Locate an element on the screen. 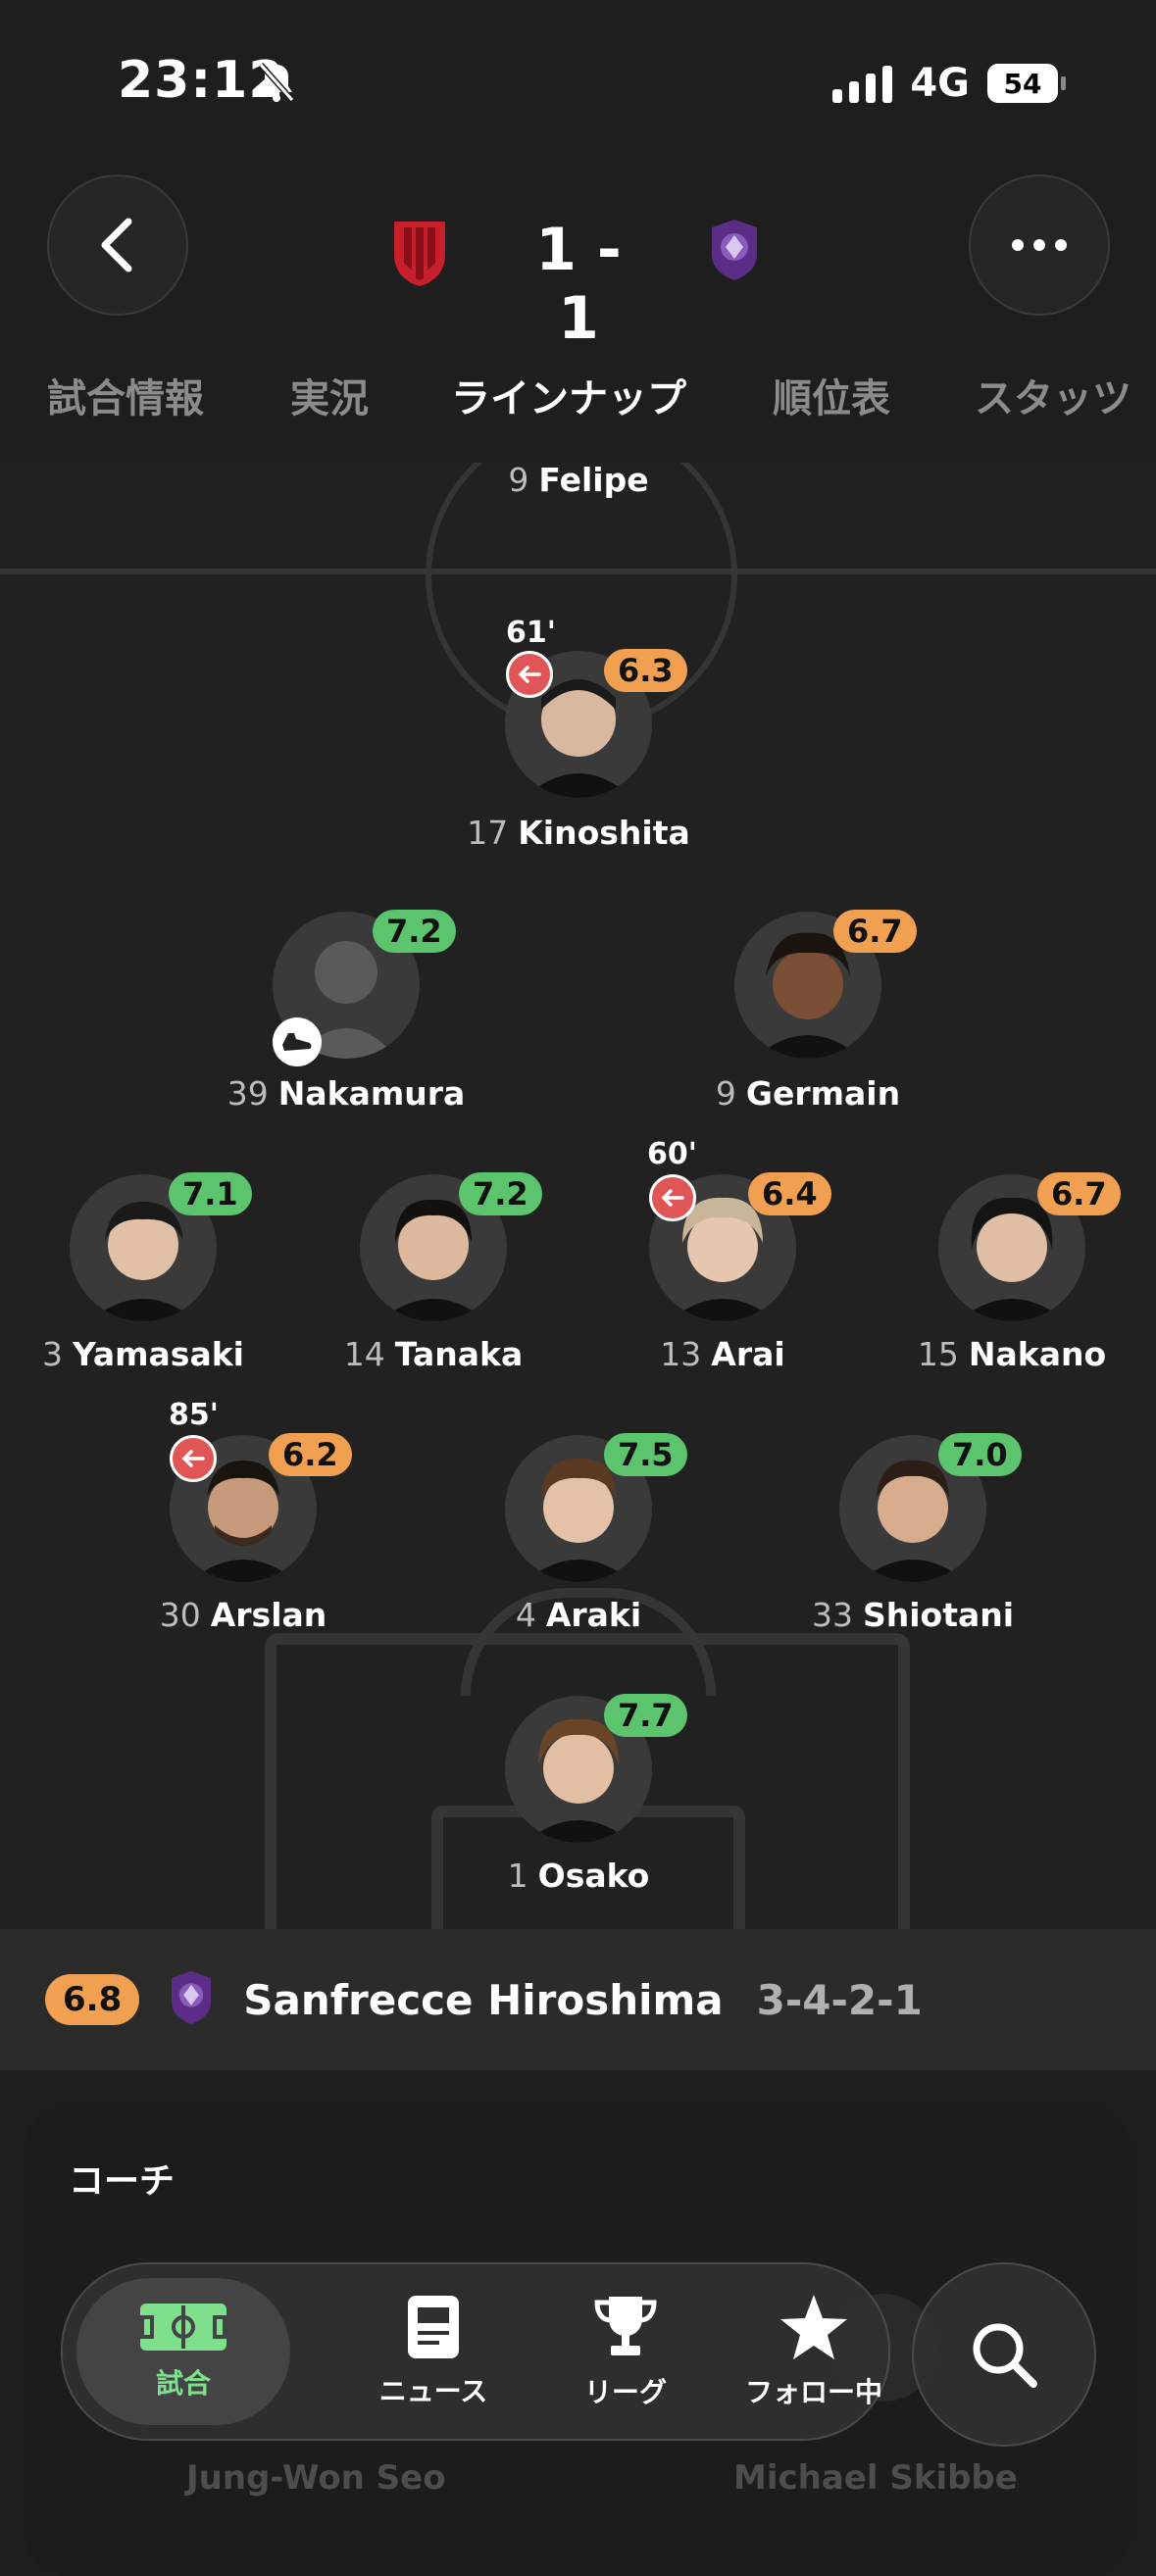  tab-stats: スタッツ is located at coordinates (1053, 395).